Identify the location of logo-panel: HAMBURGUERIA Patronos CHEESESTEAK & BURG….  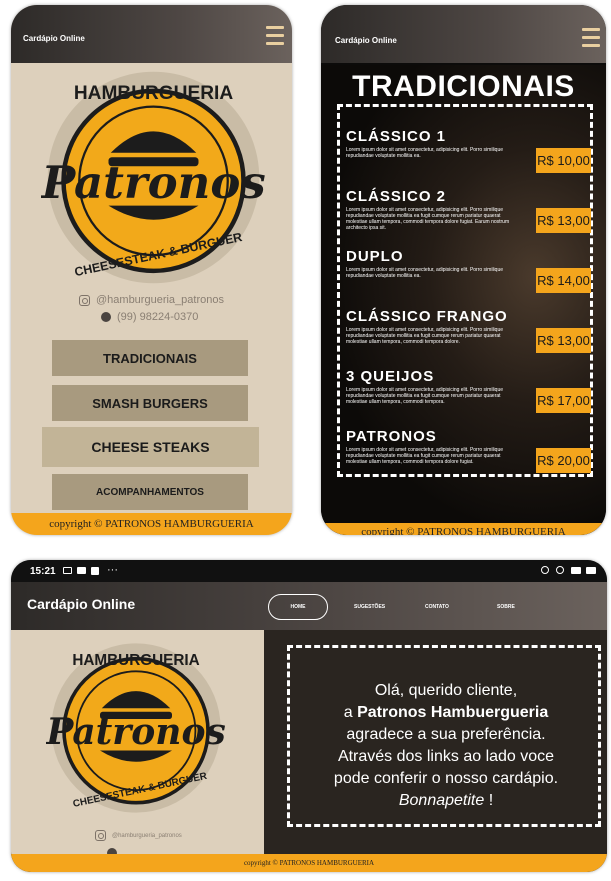
(137, 744).